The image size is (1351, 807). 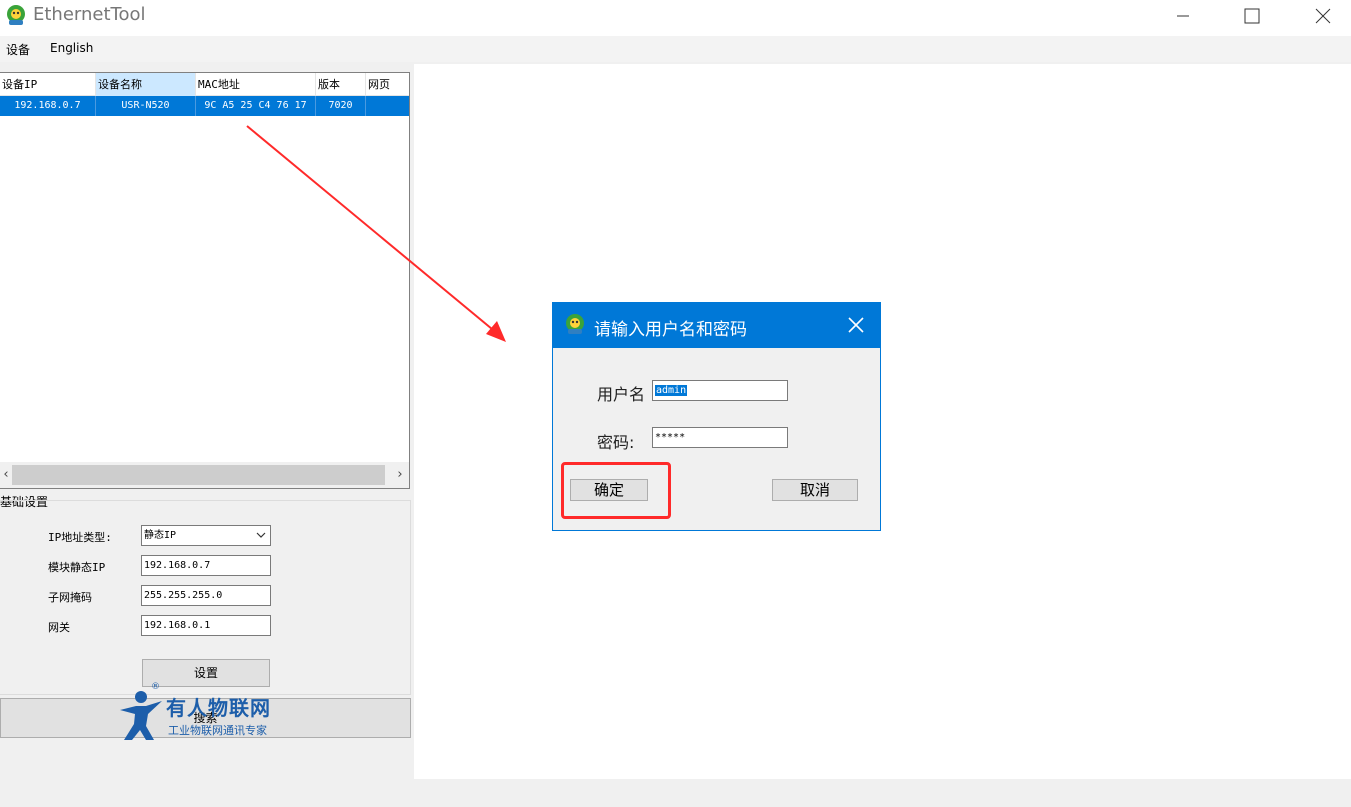 I want to click on username-field: admin, so click(x=720, y=390).